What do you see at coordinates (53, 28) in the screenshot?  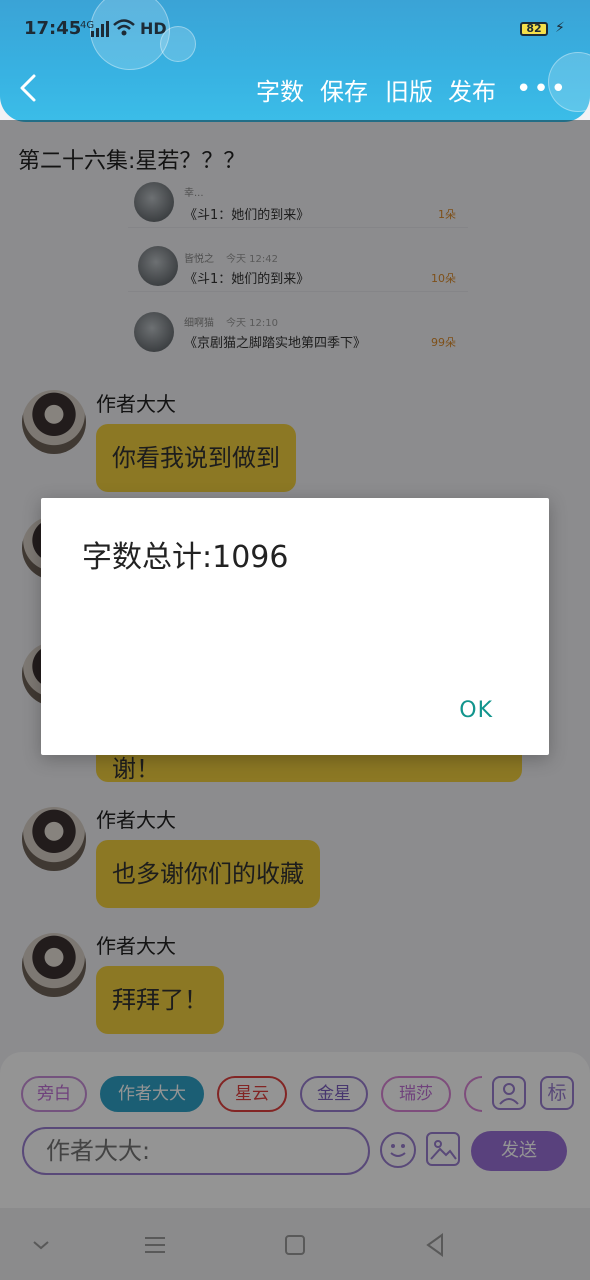 I see `status-time: 17:45` at bounding box center [53, 28].